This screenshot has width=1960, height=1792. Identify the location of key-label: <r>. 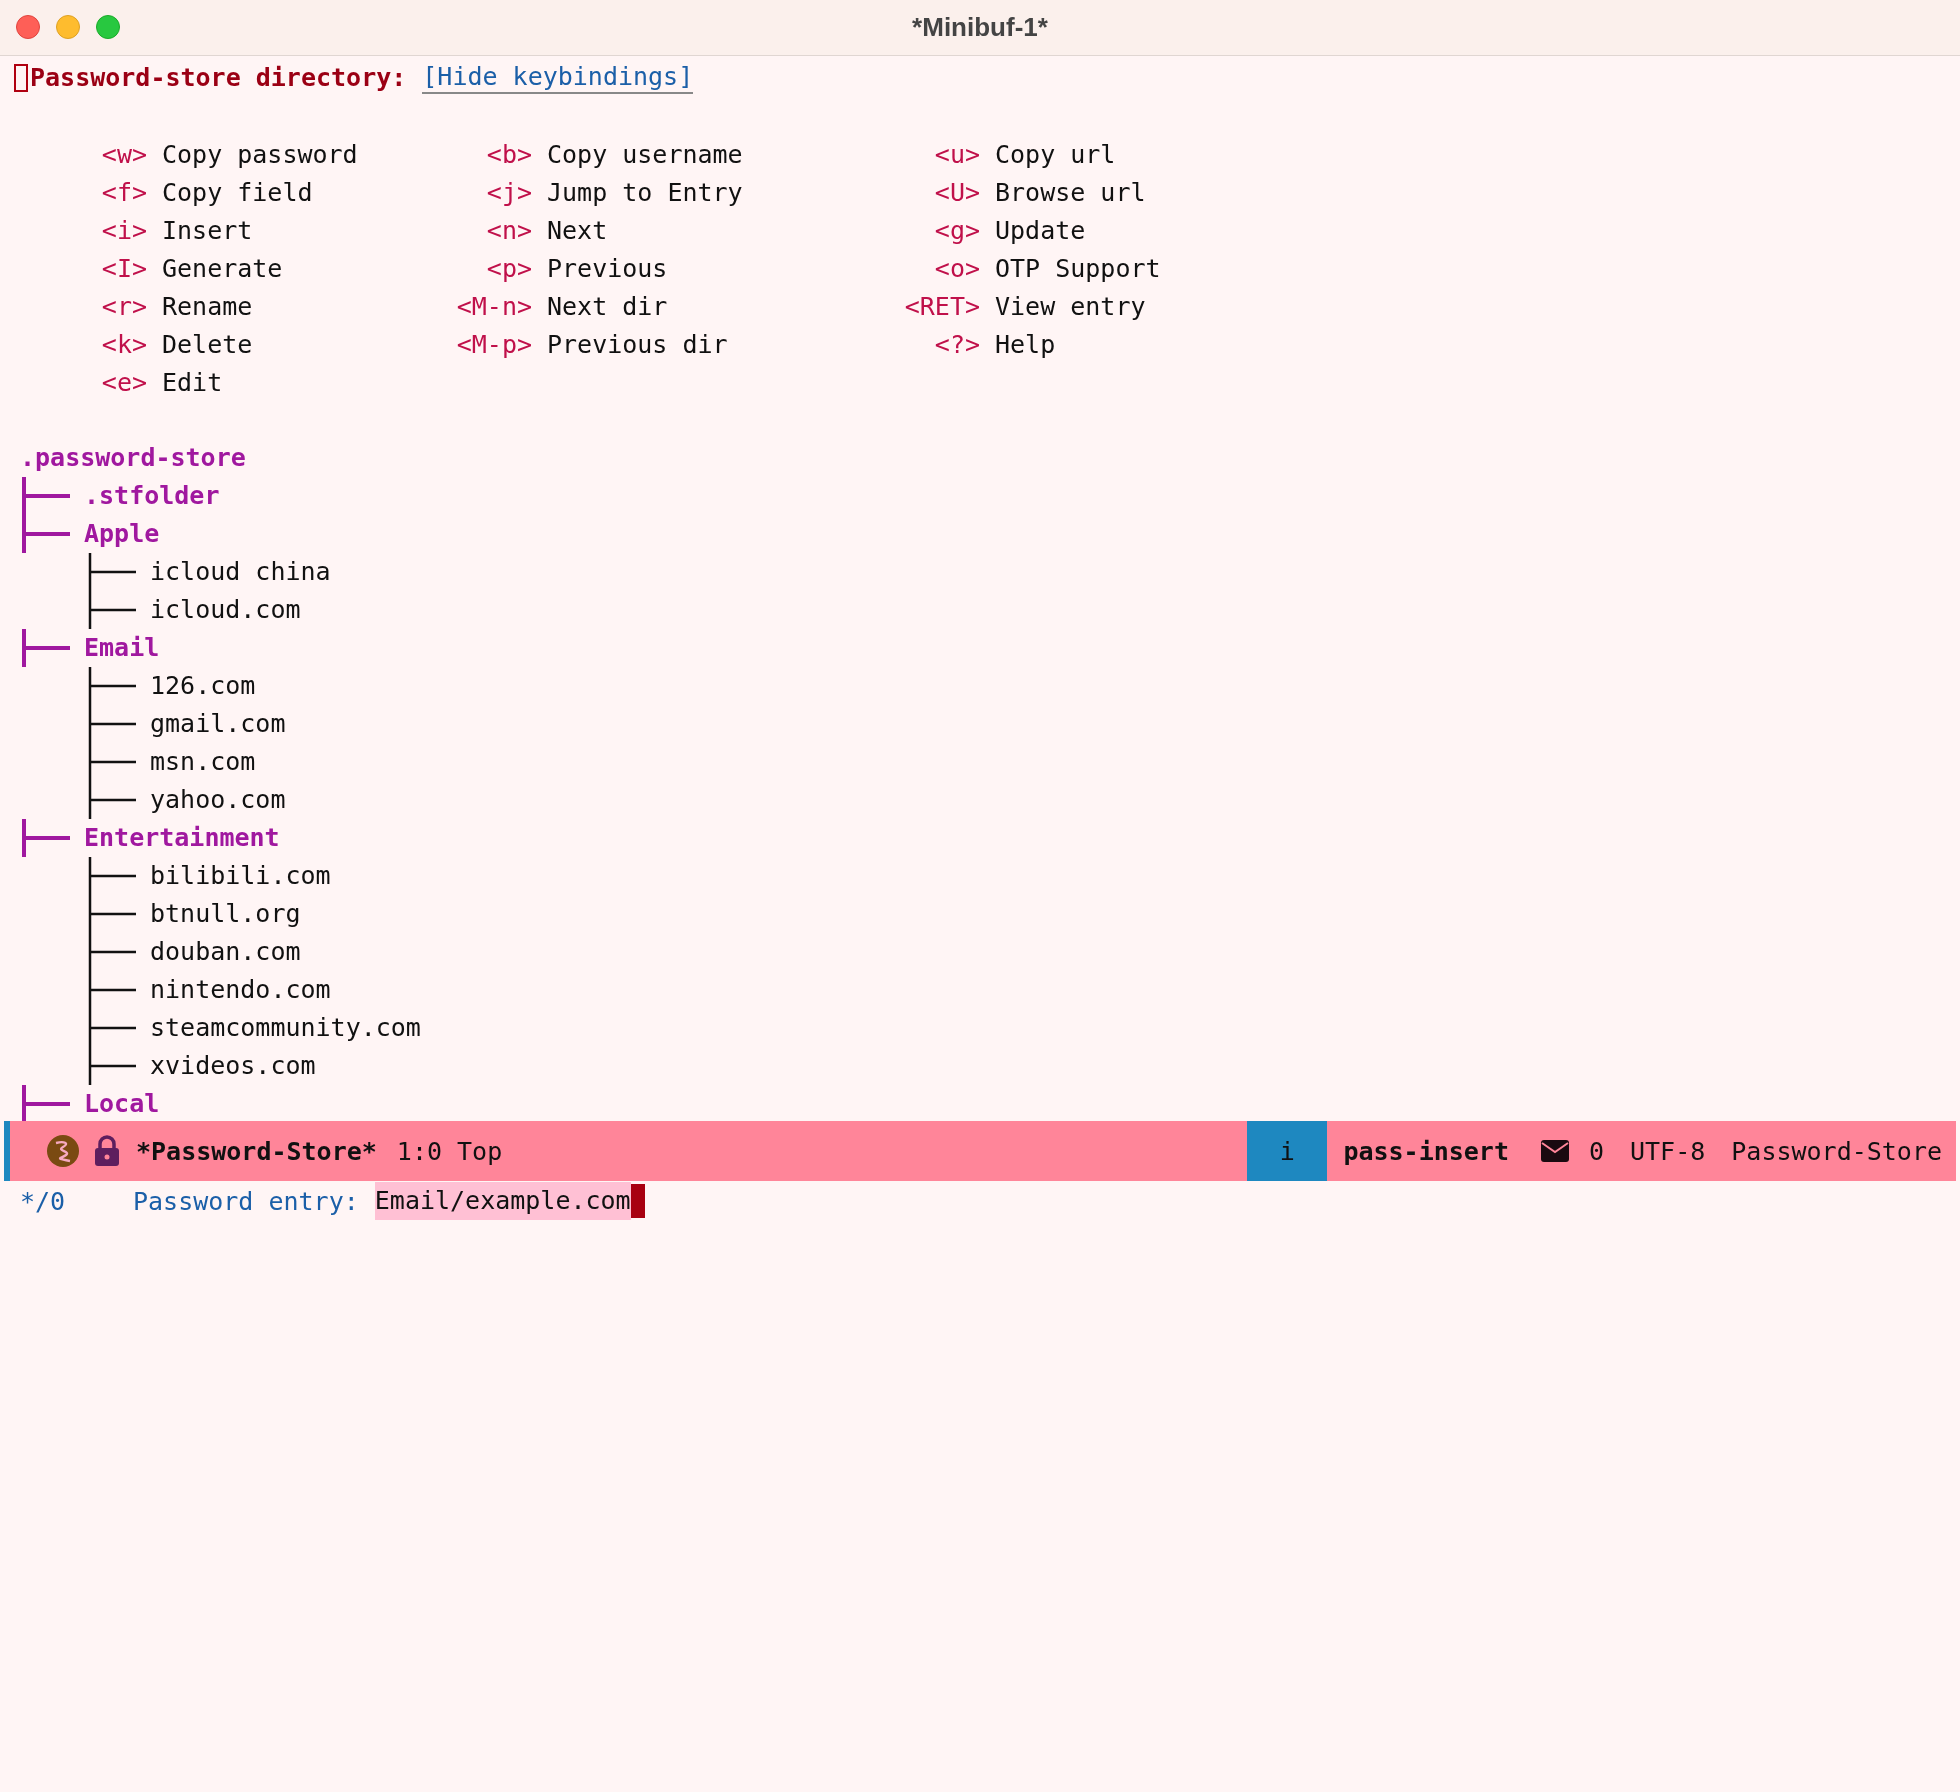
(124, 306).